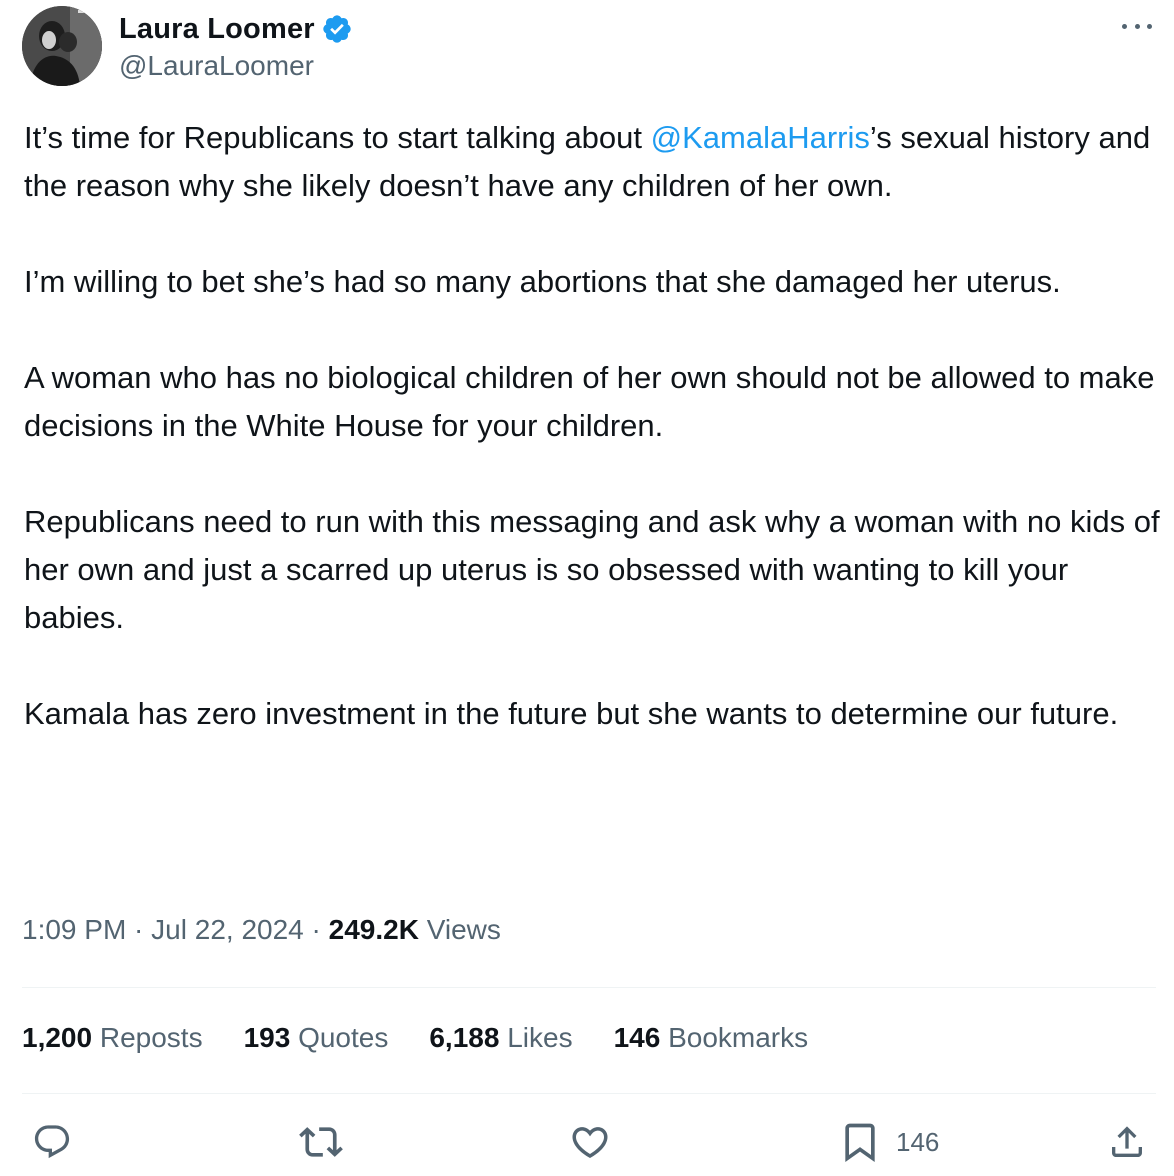 This screenshot has height=1176, width=1174. What do you see at coordinates (888, 1142) in the screenshot?
I see `bookmark-button: 146` at bounding box center [888, 1142].